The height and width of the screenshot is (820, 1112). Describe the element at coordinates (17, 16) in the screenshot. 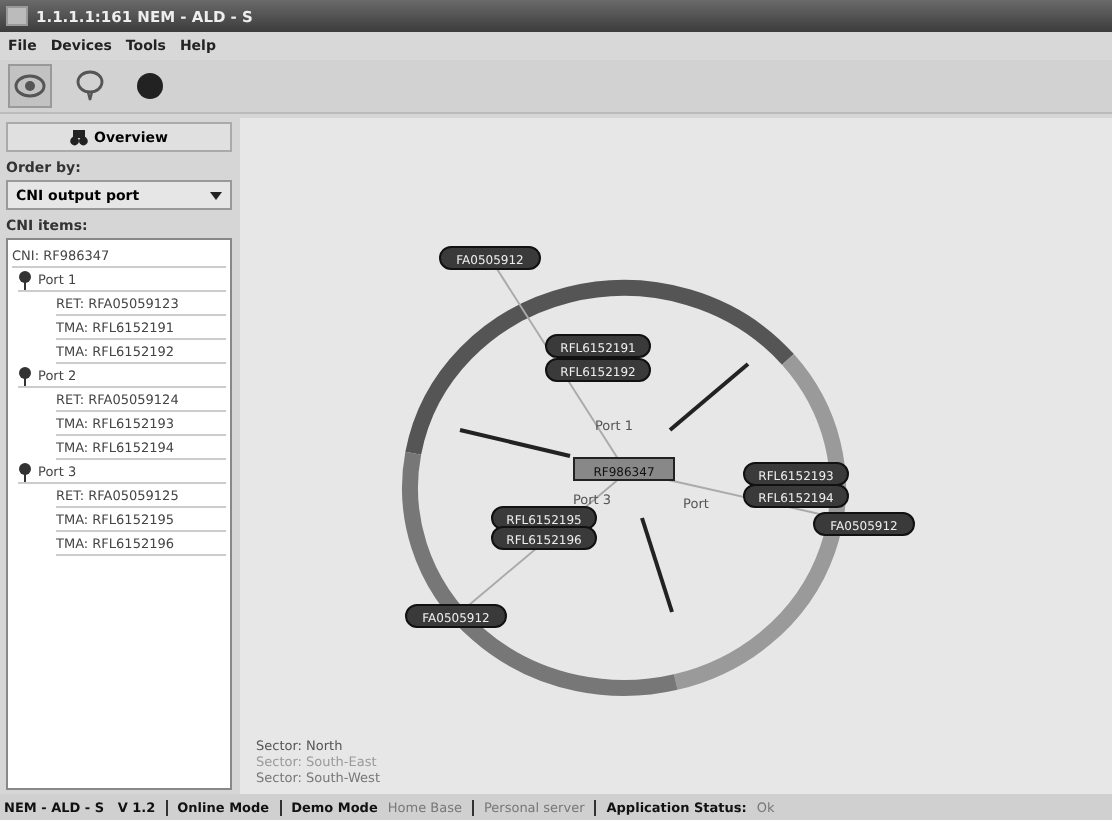

I see `app-icon` at that location.